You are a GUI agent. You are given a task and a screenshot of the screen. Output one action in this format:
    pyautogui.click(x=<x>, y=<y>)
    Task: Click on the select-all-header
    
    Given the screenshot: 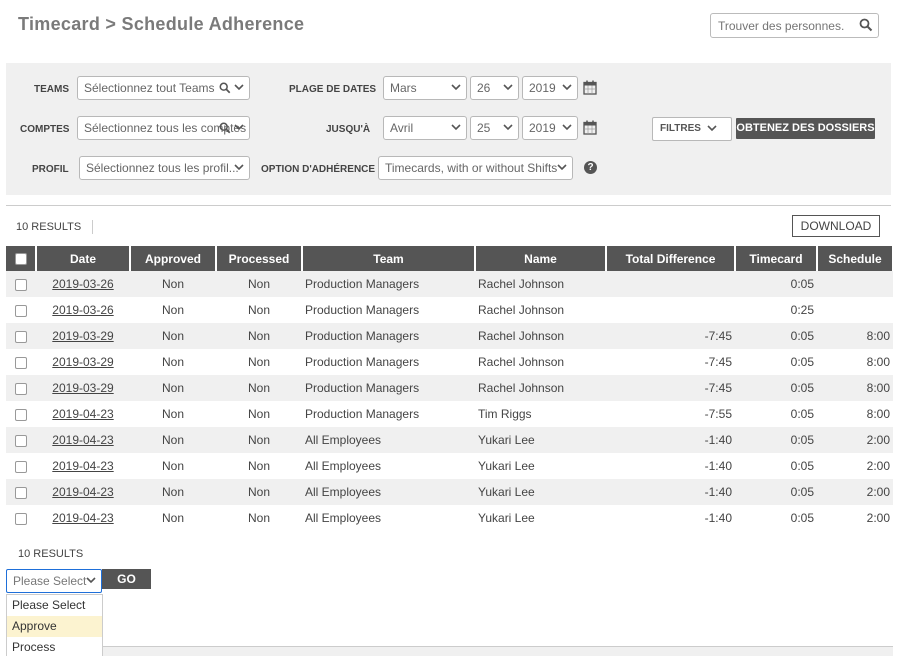 What is the action you would take?
    pyautogui.click(x=21, y=258)
    